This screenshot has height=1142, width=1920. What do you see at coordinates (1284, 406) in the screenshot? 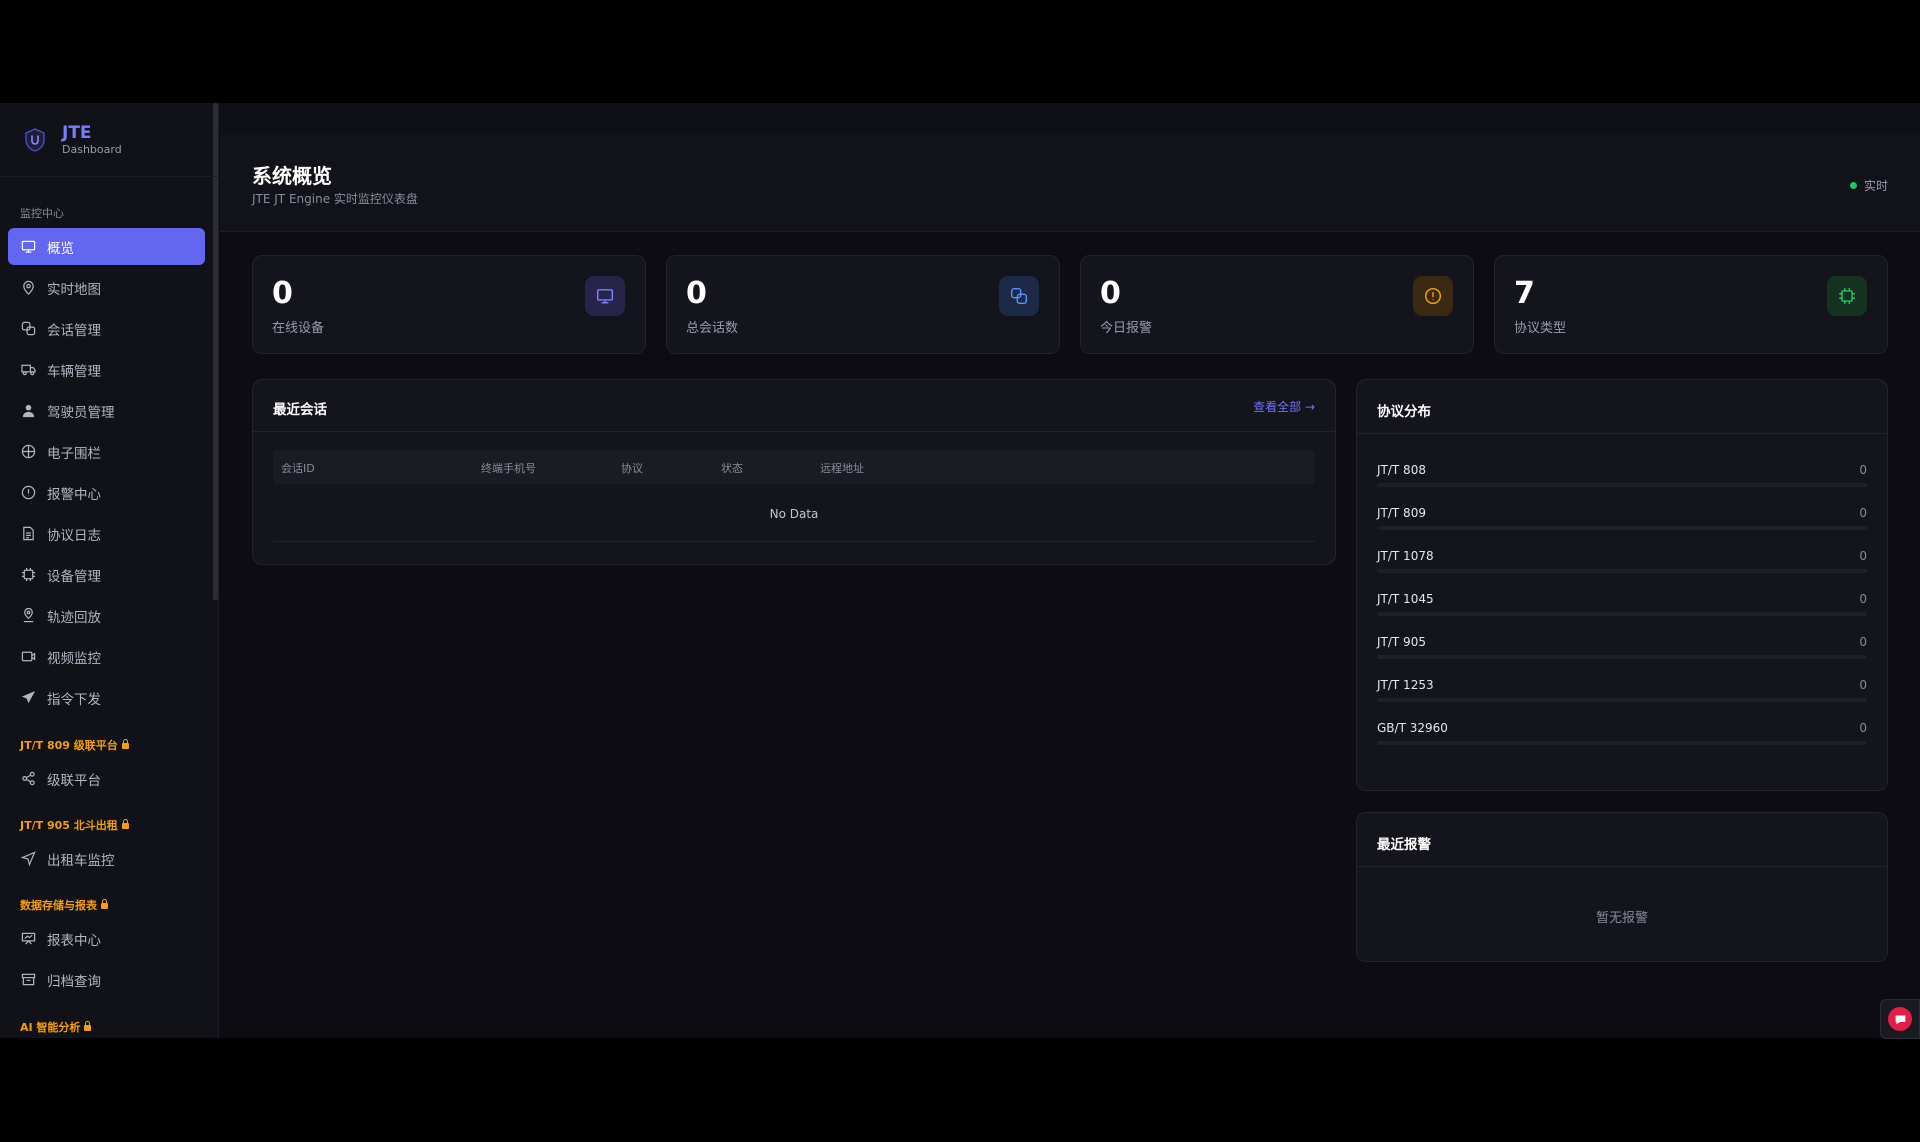
I see `view-all-link: 查看全部 →` at bounding box center [1284, 406].